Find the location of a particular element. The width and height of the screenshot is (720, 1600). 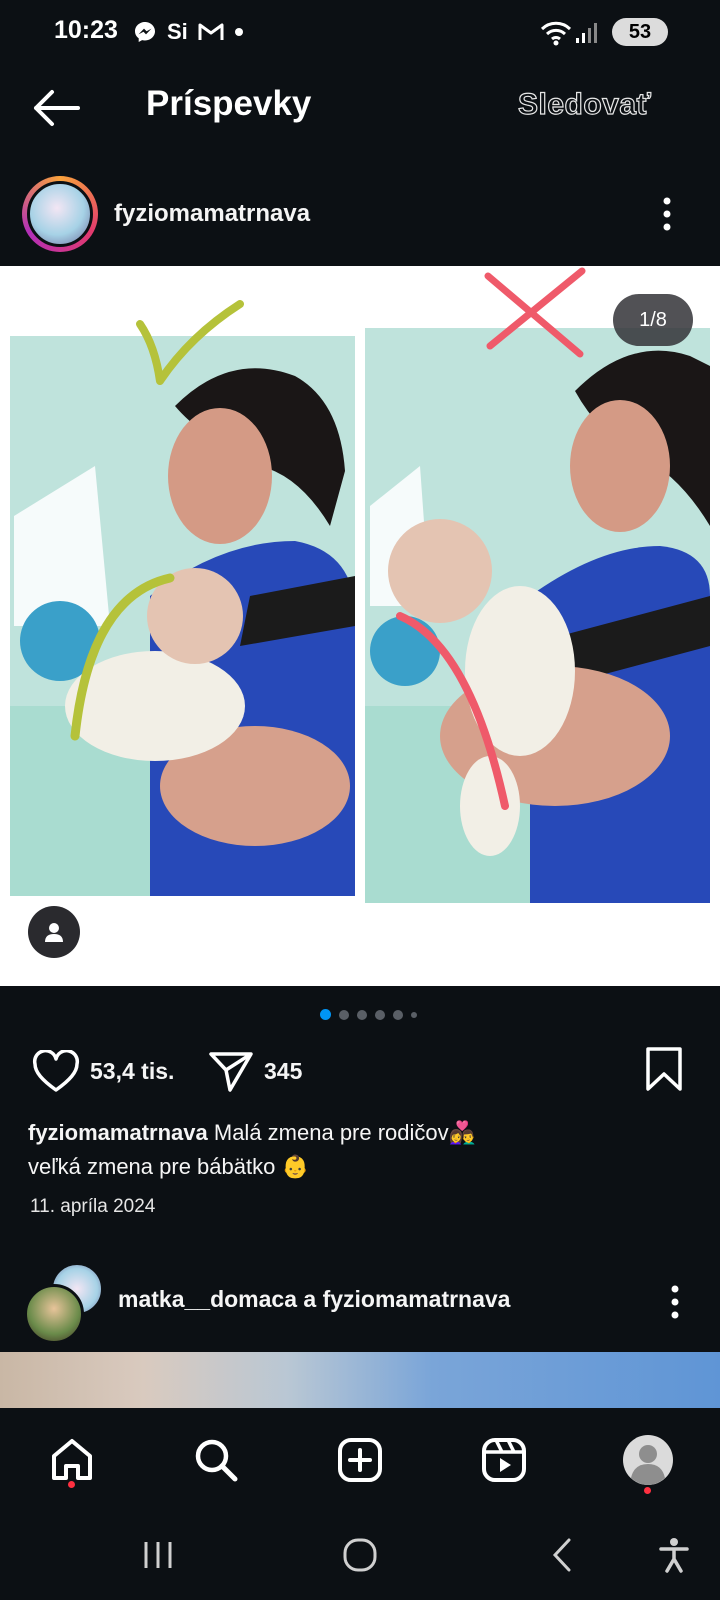

nav-reels is located at coordinates (504, 1460).